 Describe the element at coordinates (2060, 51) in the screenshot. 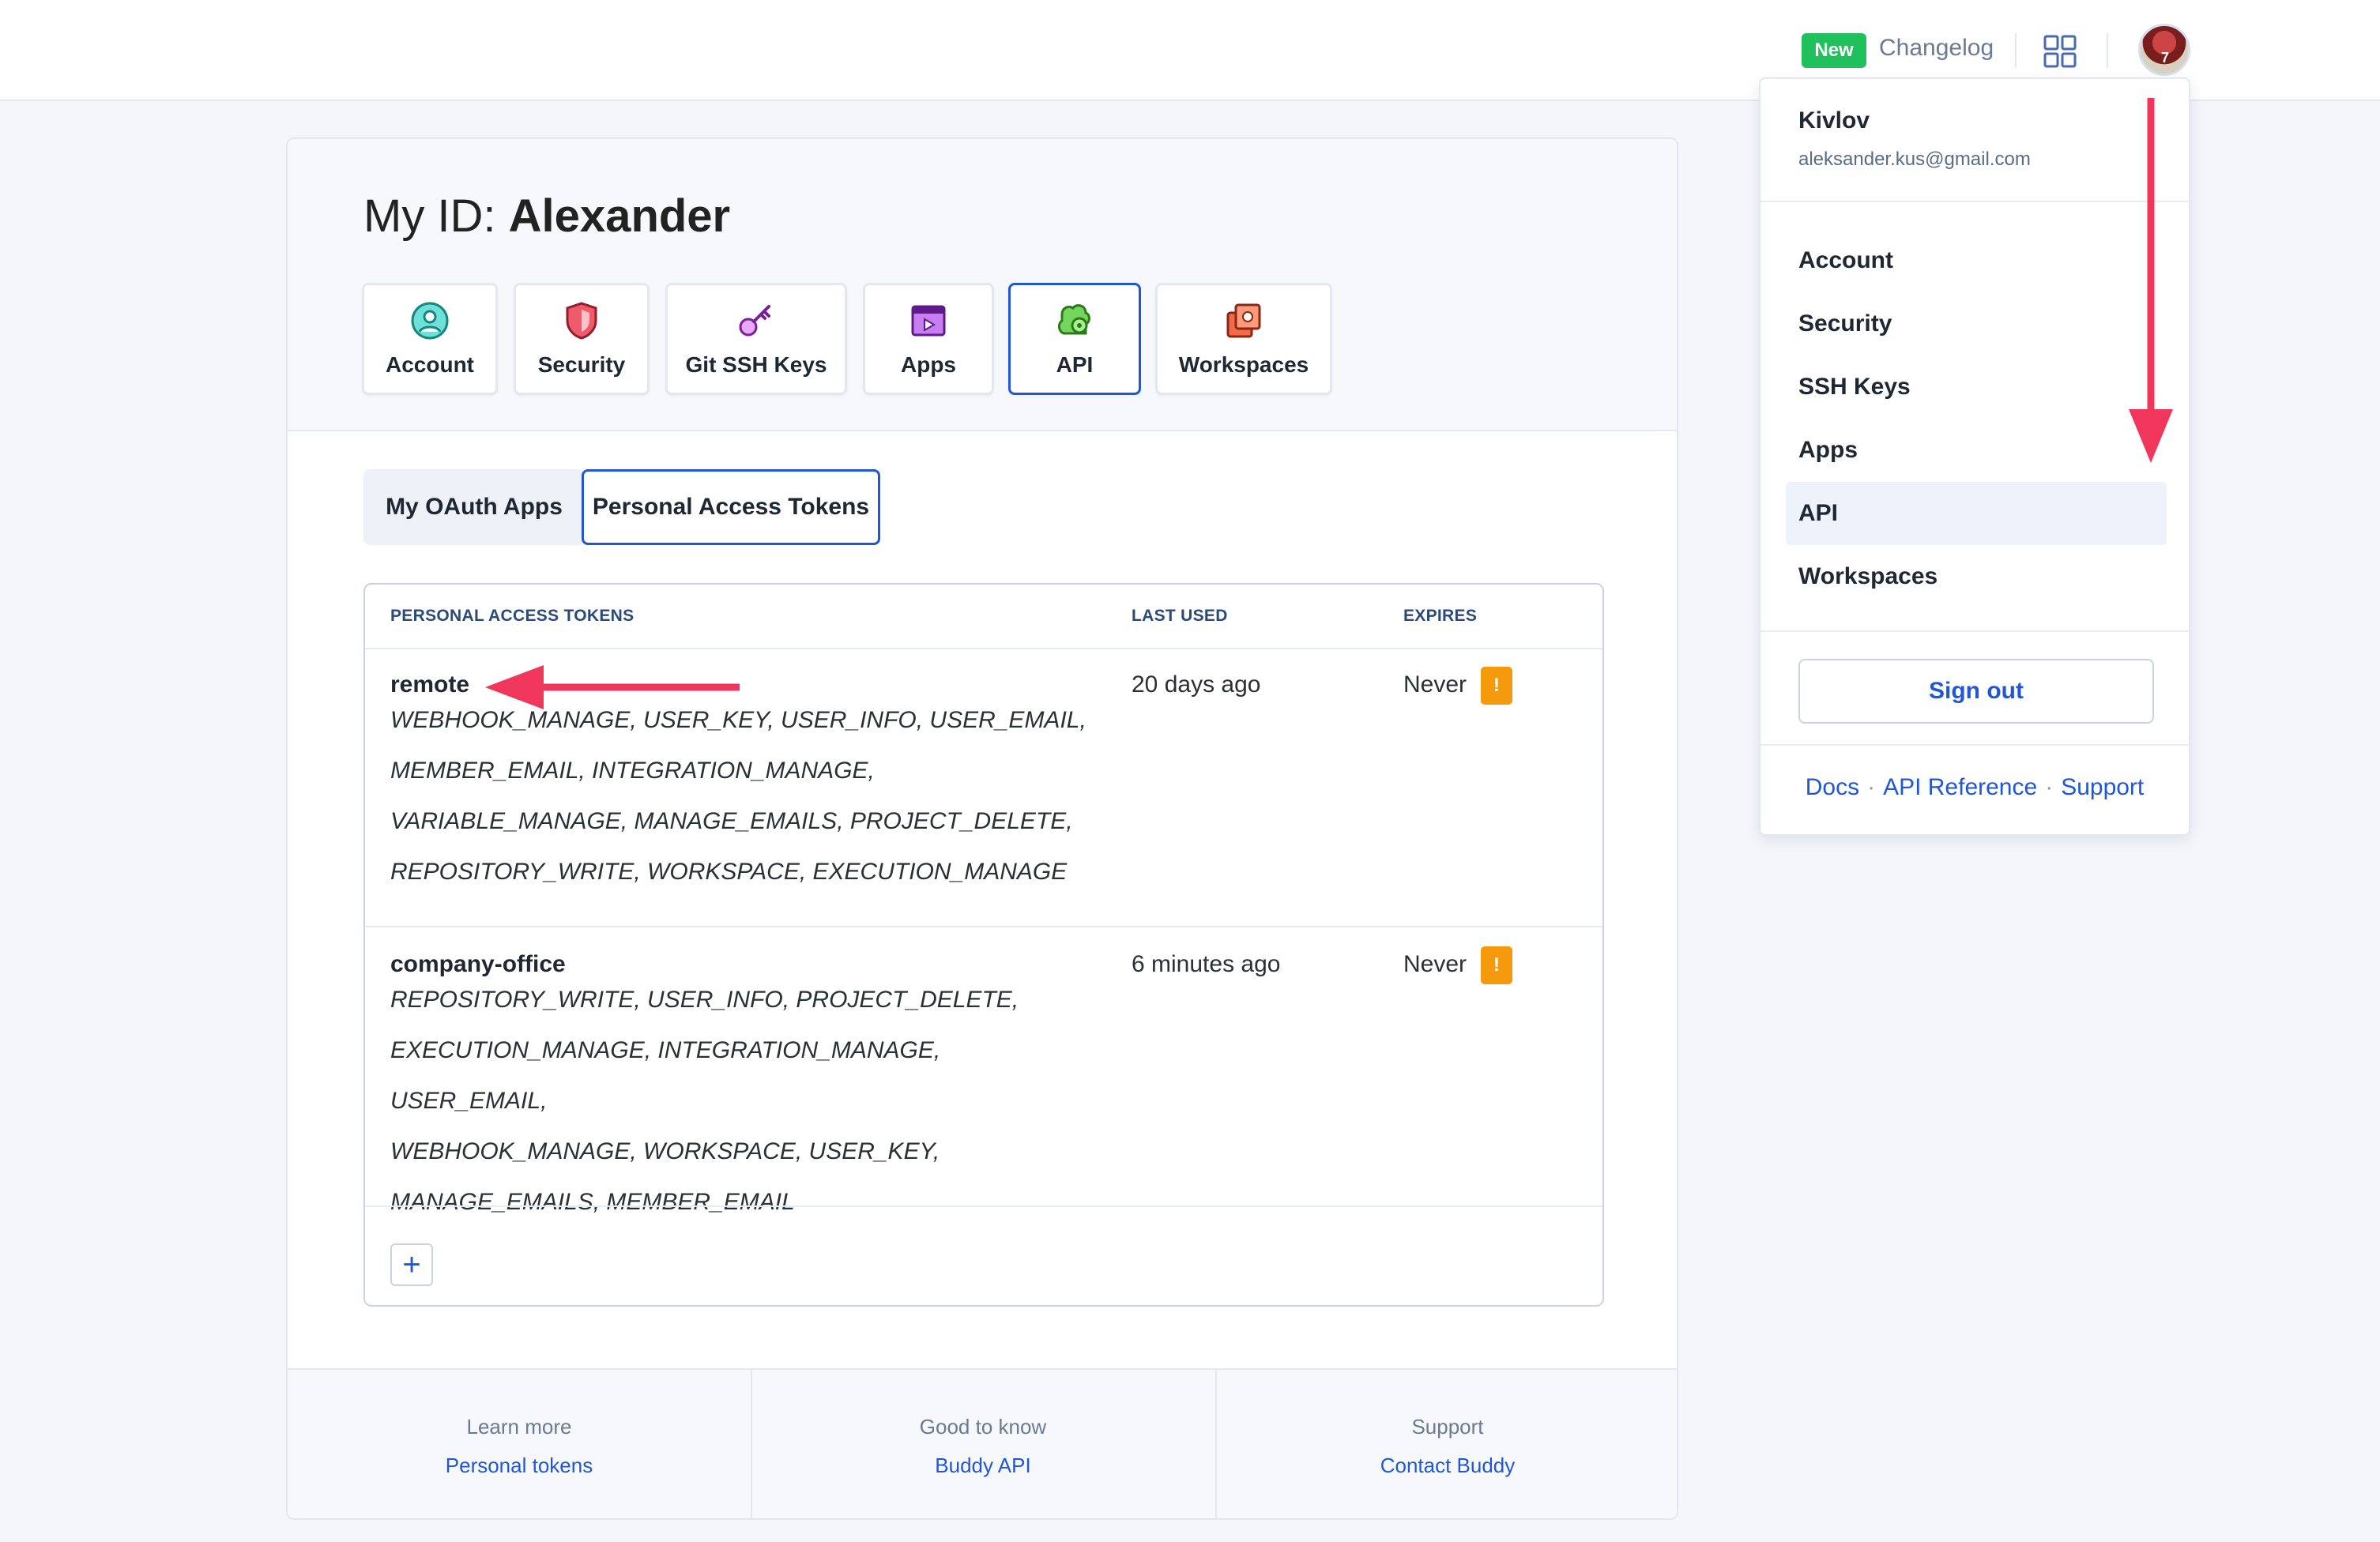

I see `apps-grid-icon` at that location.